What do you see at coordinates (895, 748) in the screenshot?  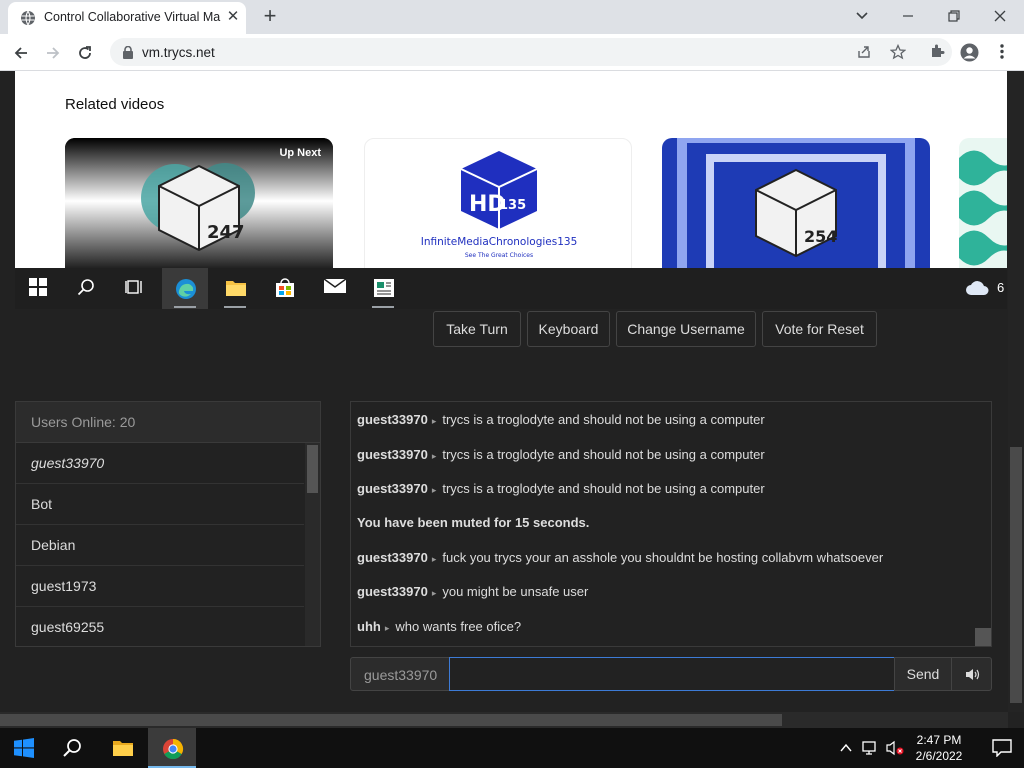 I see `volume-muted-icon` at bounding box center [895, 748].